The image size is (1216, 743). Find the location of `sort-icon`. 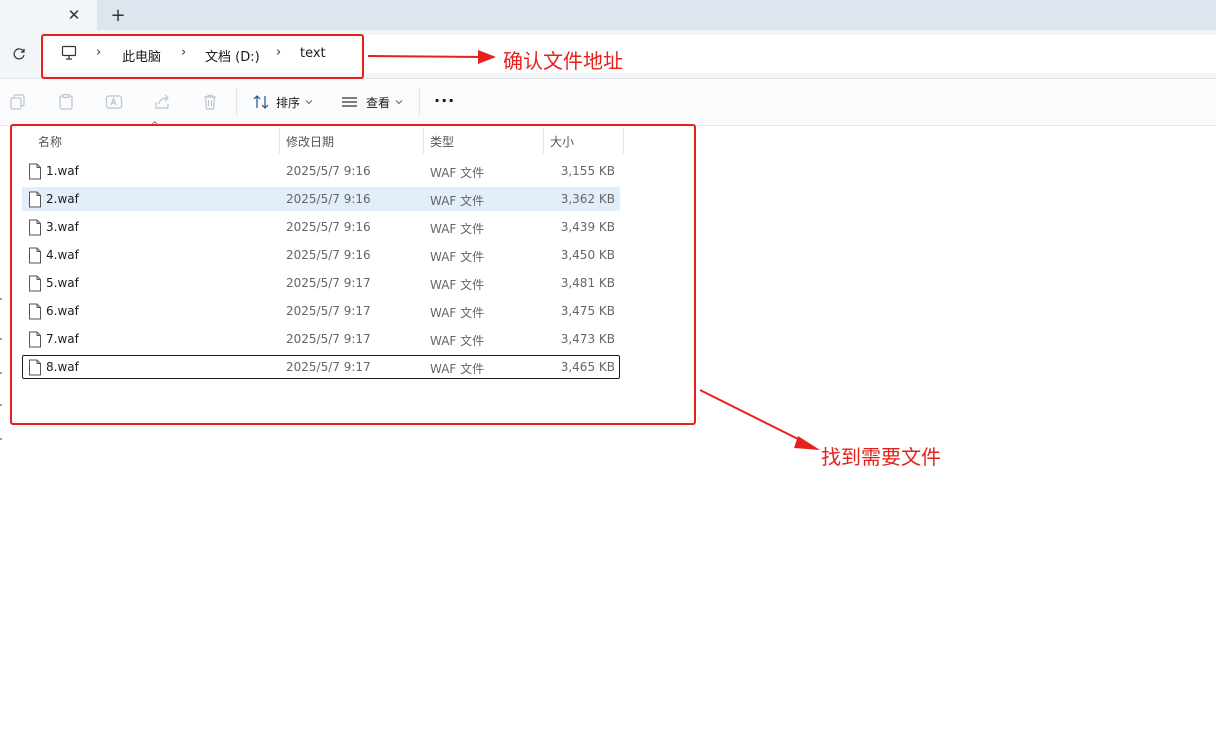

sort-icon is located at coordinates (261, 102).